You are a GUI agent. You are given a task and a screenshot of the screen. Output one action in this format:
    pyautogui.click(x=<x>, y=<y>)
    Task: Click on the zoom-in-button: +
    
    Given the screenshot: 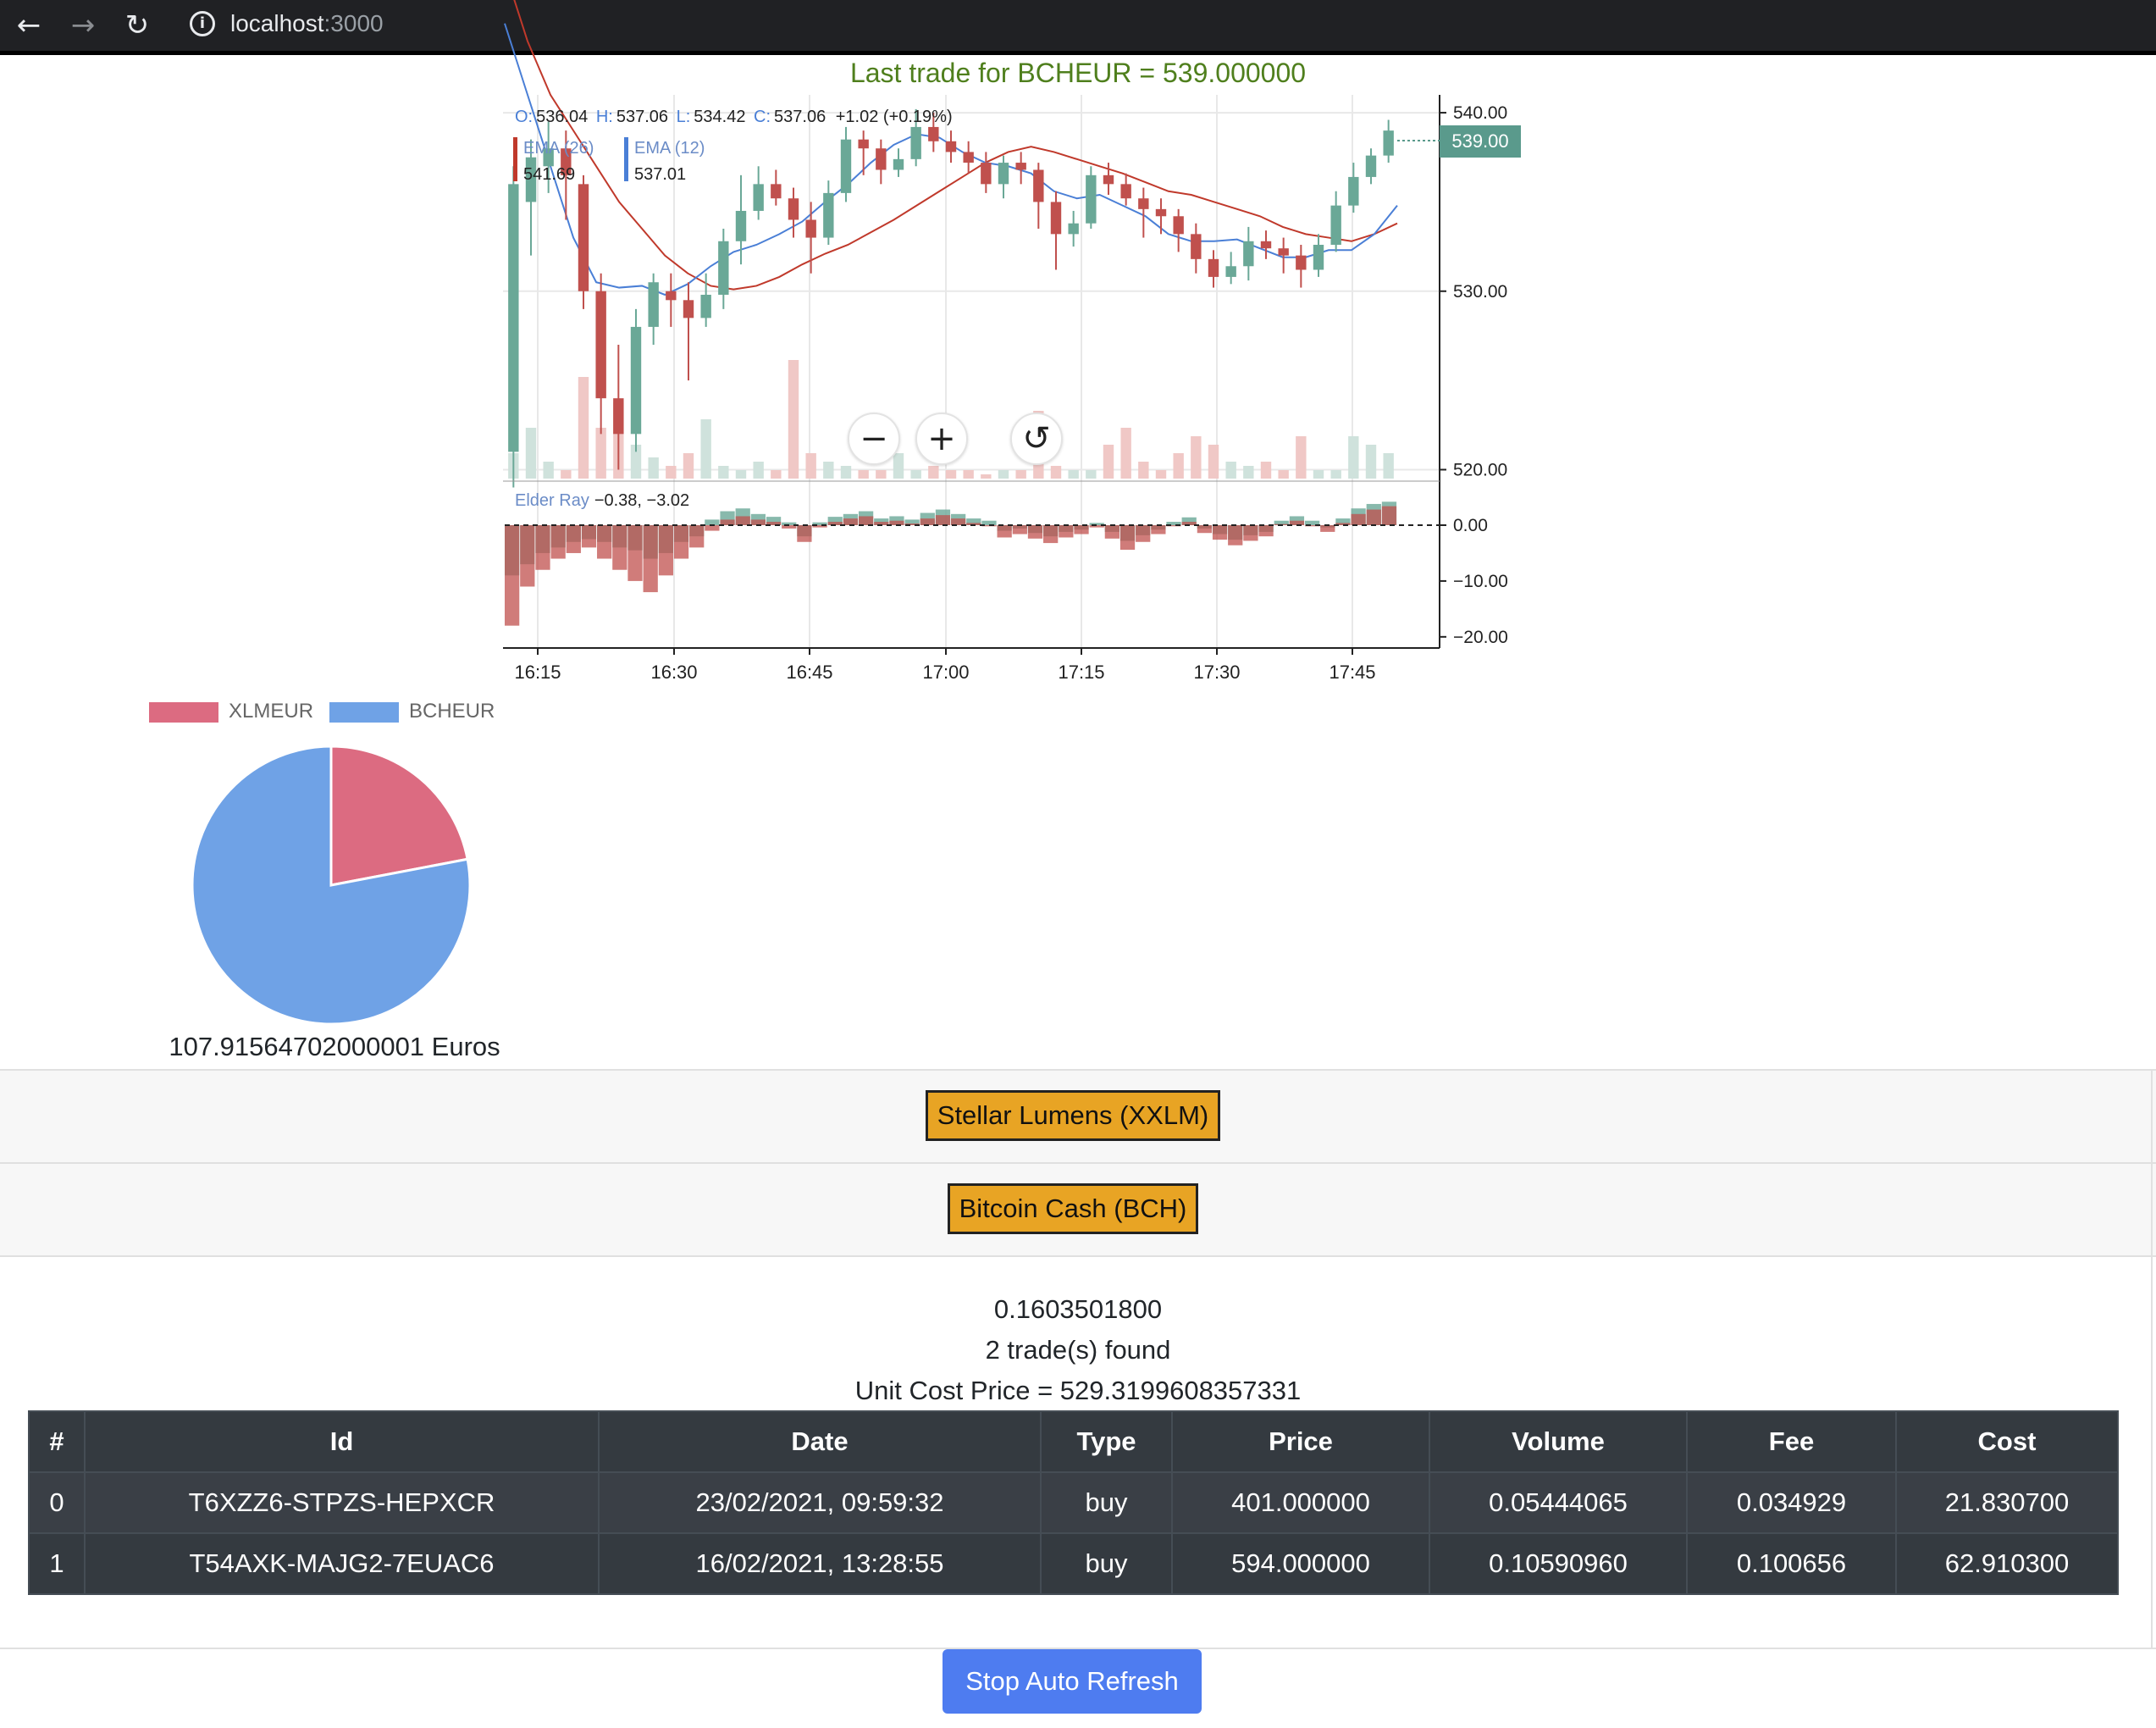 What is the action you would take?
    pyautogui.click(x=941, y=439)
    